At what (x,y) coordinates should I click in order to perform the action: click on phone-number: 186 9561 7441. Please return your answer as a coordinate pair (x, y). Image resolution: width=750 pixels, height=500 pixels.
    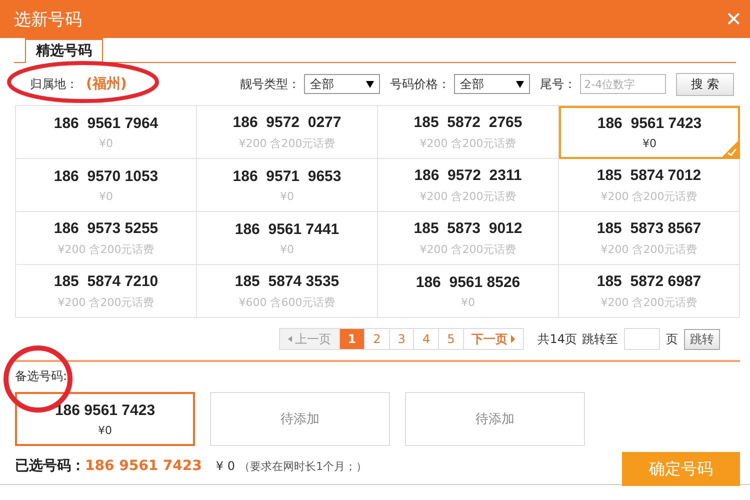
    Looking at the image, I should click on (287, 229).